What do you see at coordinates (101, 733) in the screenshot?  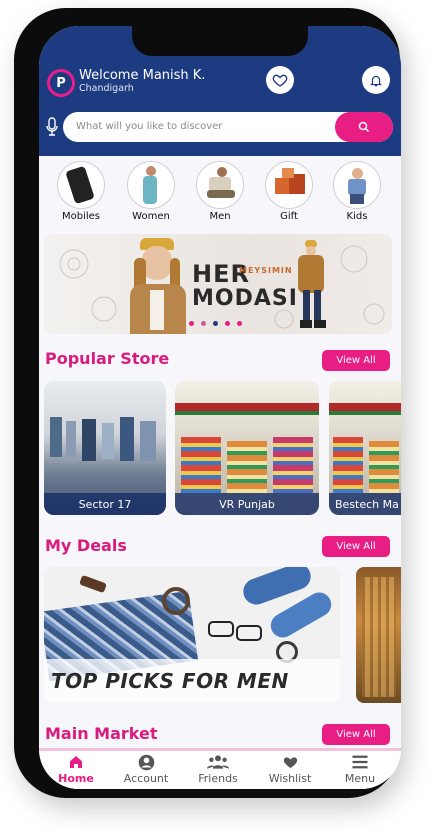 I see `main-market-title: Main Market` at bounding box center [101, 733].